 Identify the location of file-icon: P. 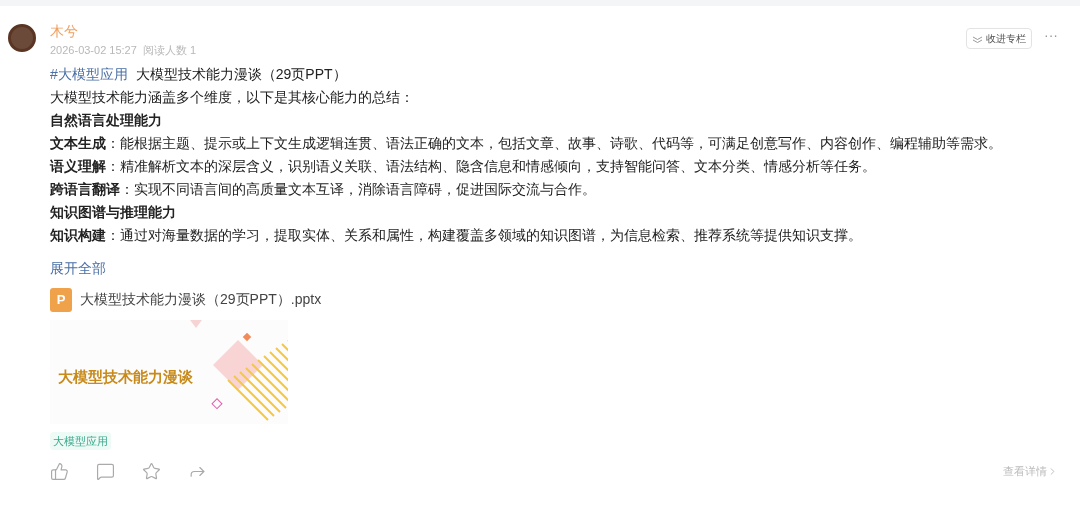
(61, 299).